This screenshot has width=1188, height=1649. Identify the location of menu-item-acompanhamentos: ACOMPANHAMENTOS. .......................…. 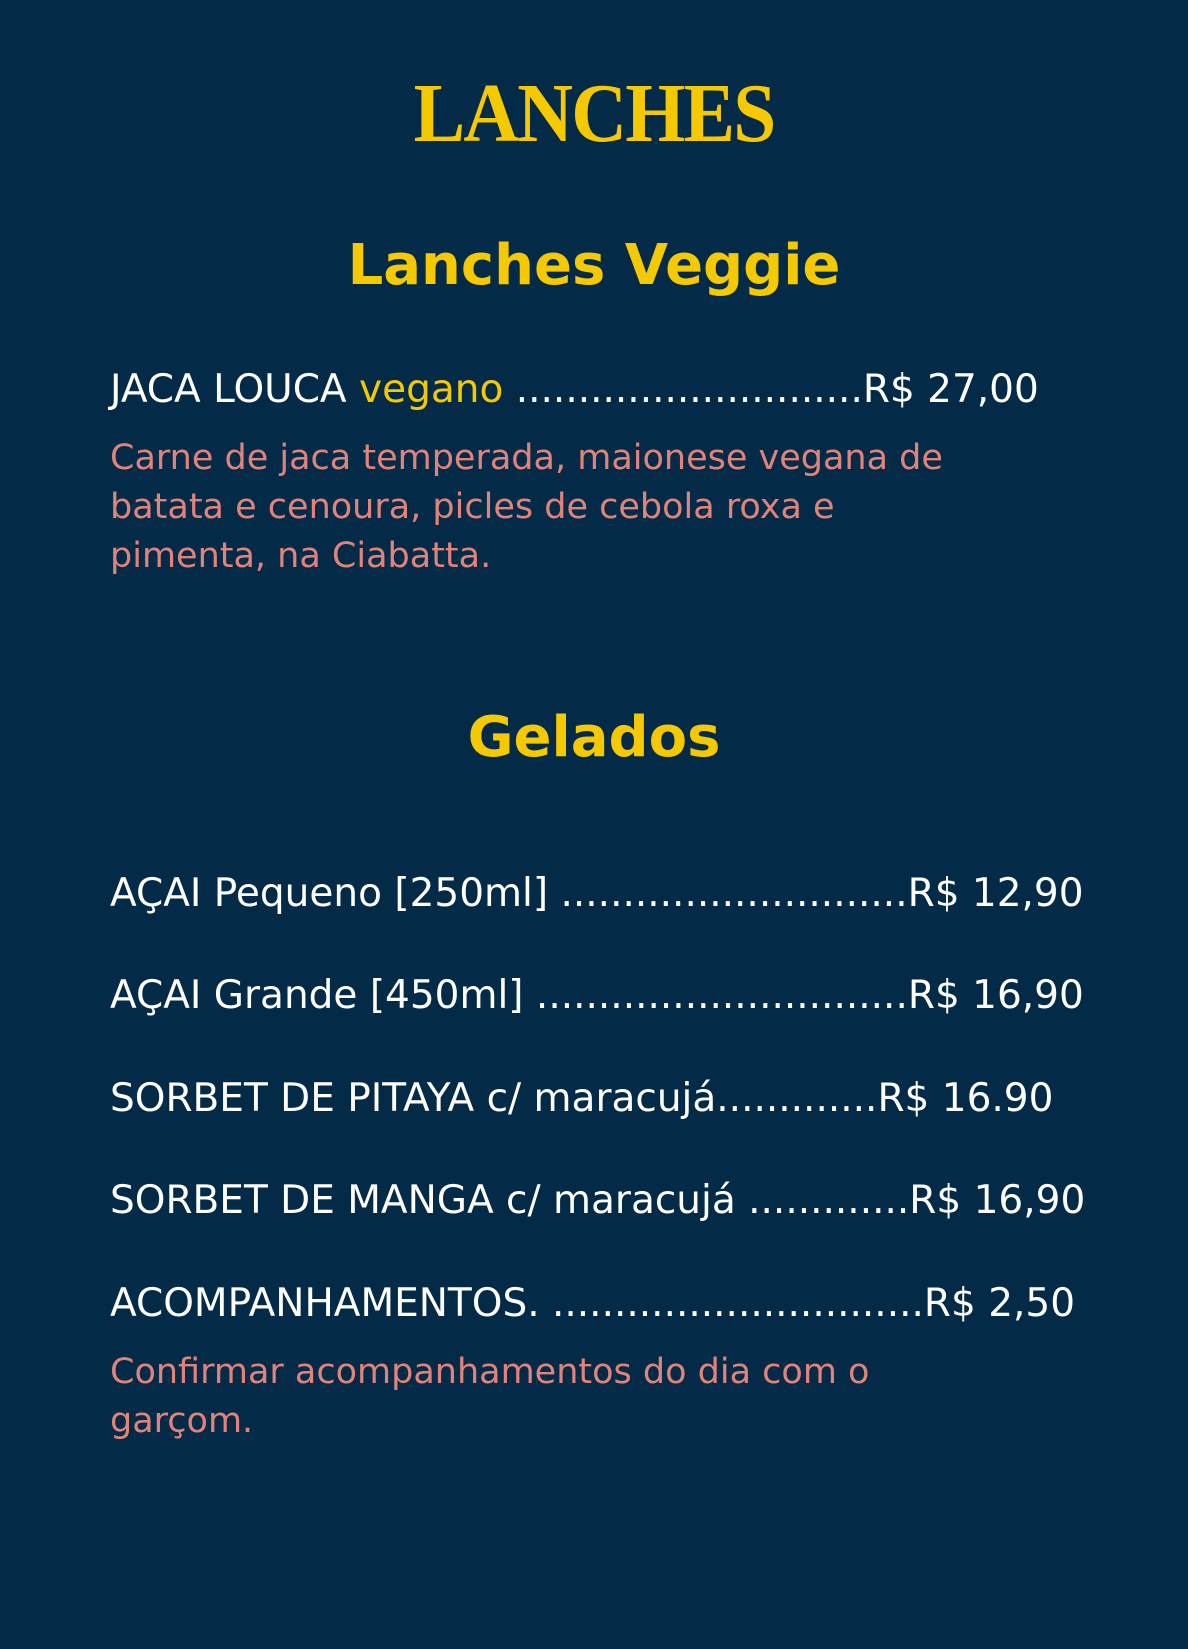
(592, 1303).